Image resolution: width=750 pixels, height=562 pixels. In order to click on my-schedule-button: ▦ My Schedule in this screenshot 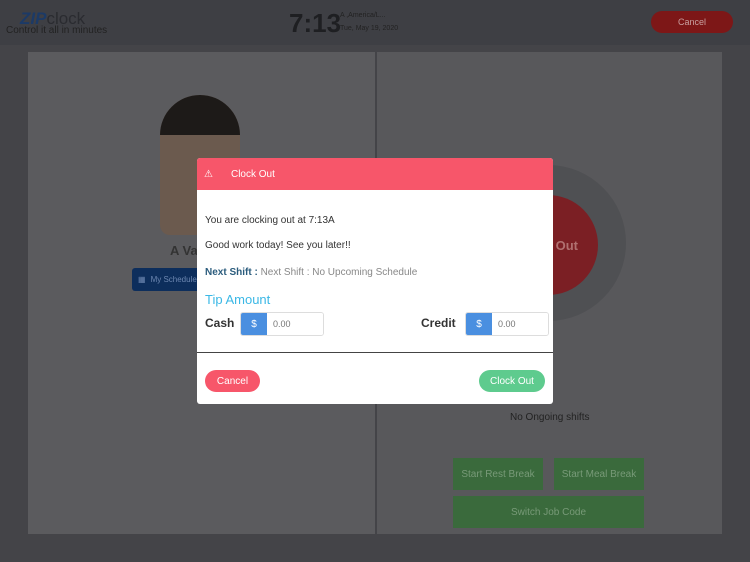, I will do `click(167, 279)`.